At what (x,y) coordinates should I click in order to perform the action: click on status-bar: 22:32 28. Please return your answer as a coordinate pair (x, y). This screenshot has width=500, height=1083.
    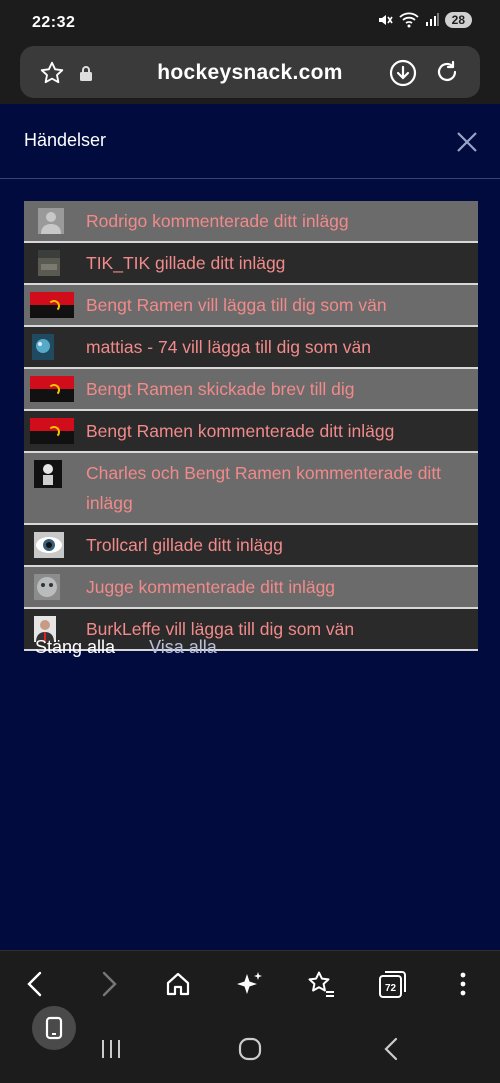
    Looking at the image, I should click on (250, 22).